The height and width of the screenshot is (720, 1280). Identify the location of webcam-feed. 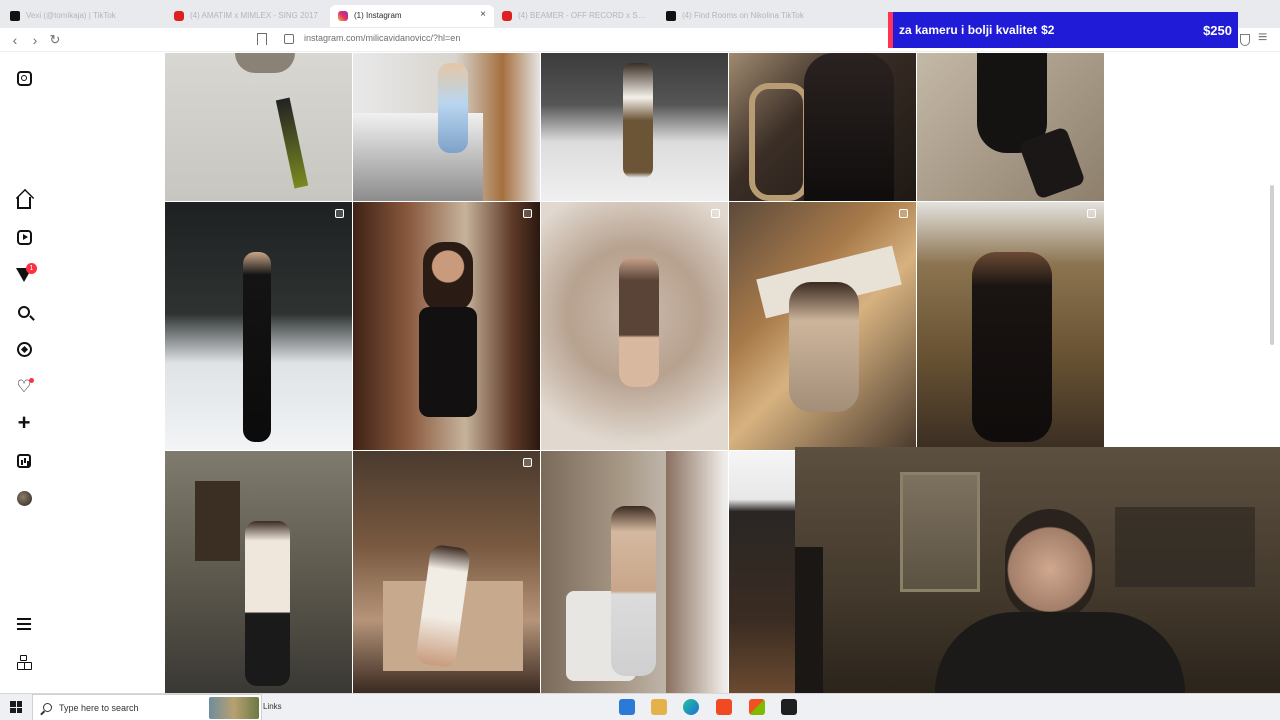
(1037, 570).